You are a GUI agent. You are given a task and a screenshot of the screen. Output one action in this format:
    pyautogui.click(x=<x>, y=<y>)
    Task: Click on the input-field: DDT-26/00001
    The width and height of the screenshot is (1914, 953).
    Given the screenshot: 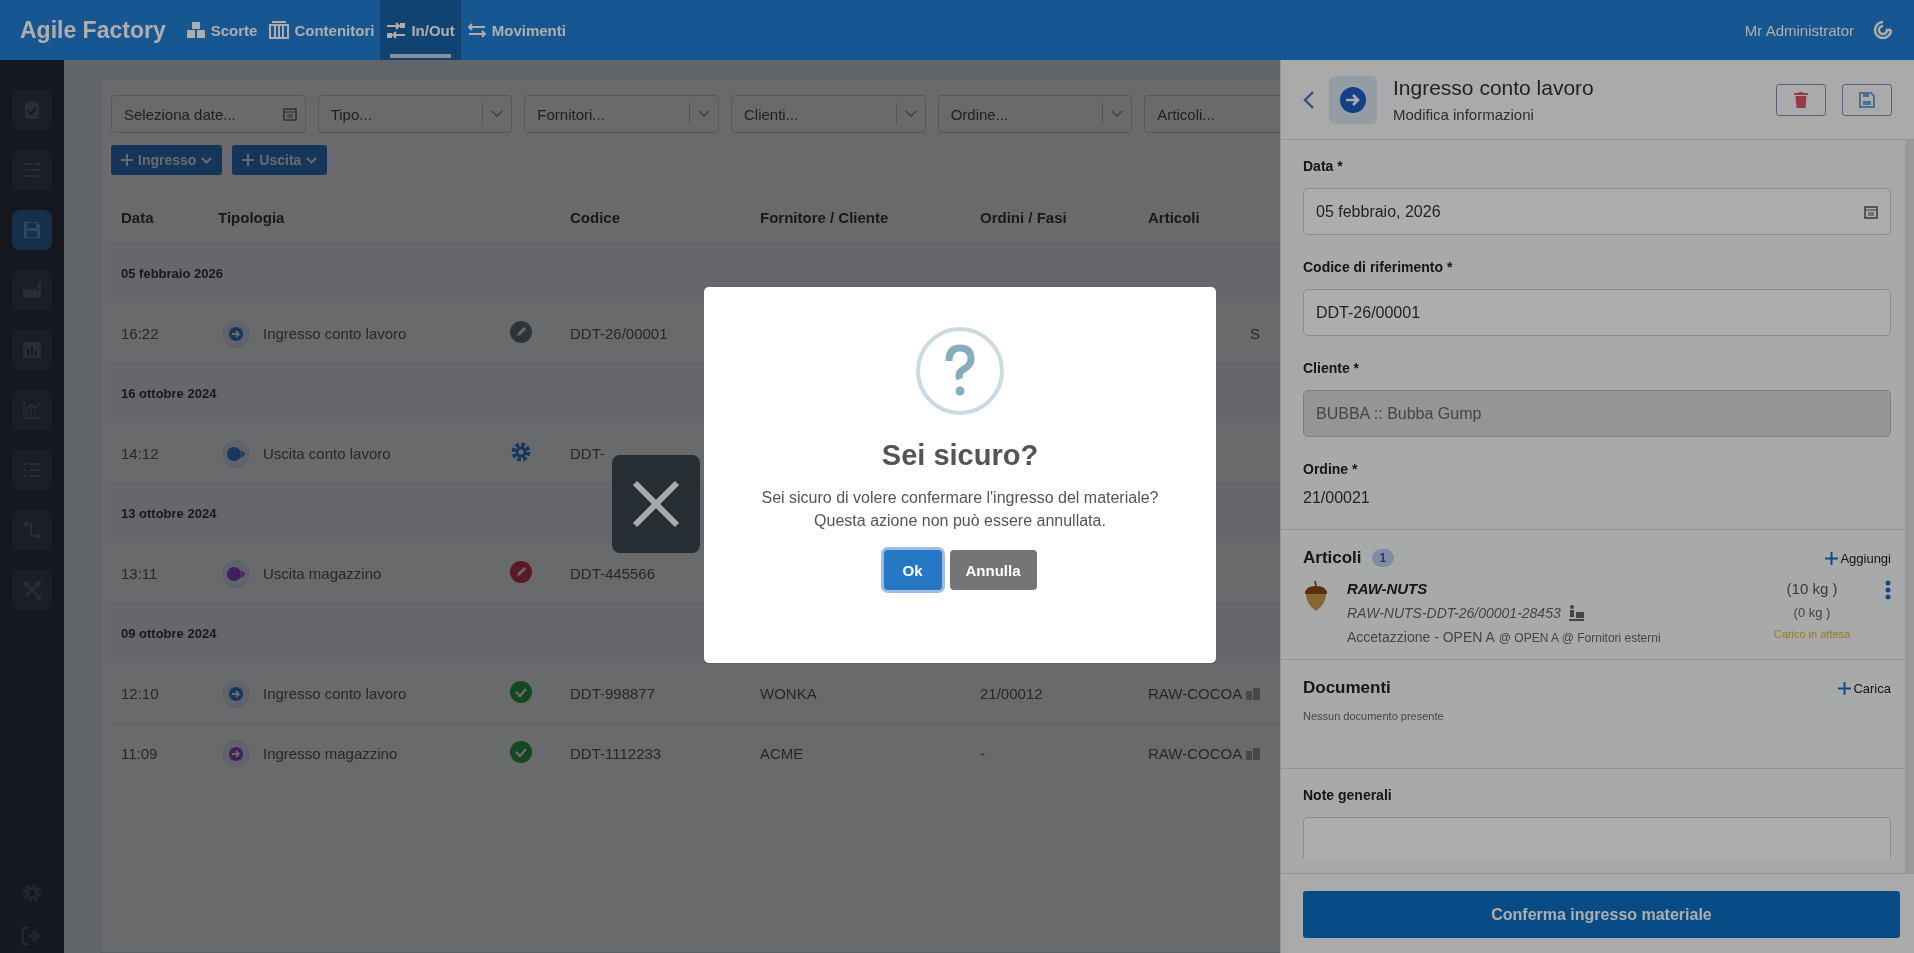 What is the action you would take?
    pyautogui.click(x=1597, y=312)
    